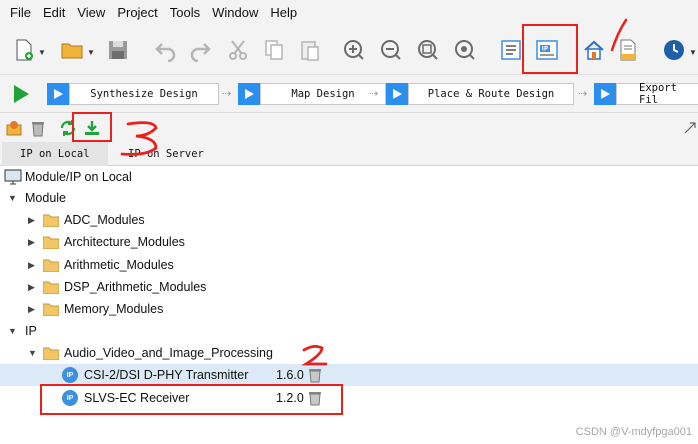  Describe the element at coordinates (274, 50) in the screenshot. I see `copy-icon` at that location.